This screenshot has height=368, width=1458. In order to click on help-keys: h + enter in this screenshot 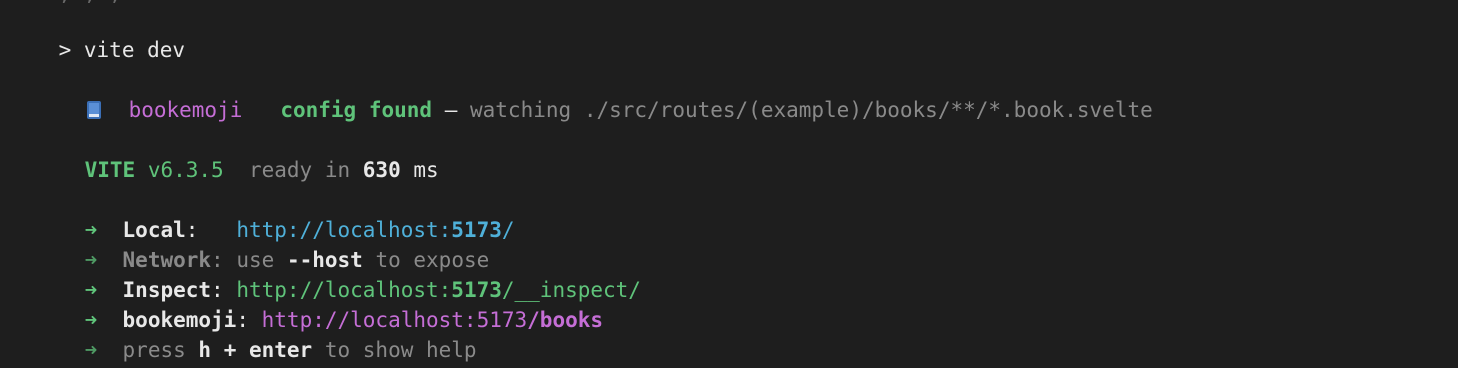, I will do `click(255, 350)`.